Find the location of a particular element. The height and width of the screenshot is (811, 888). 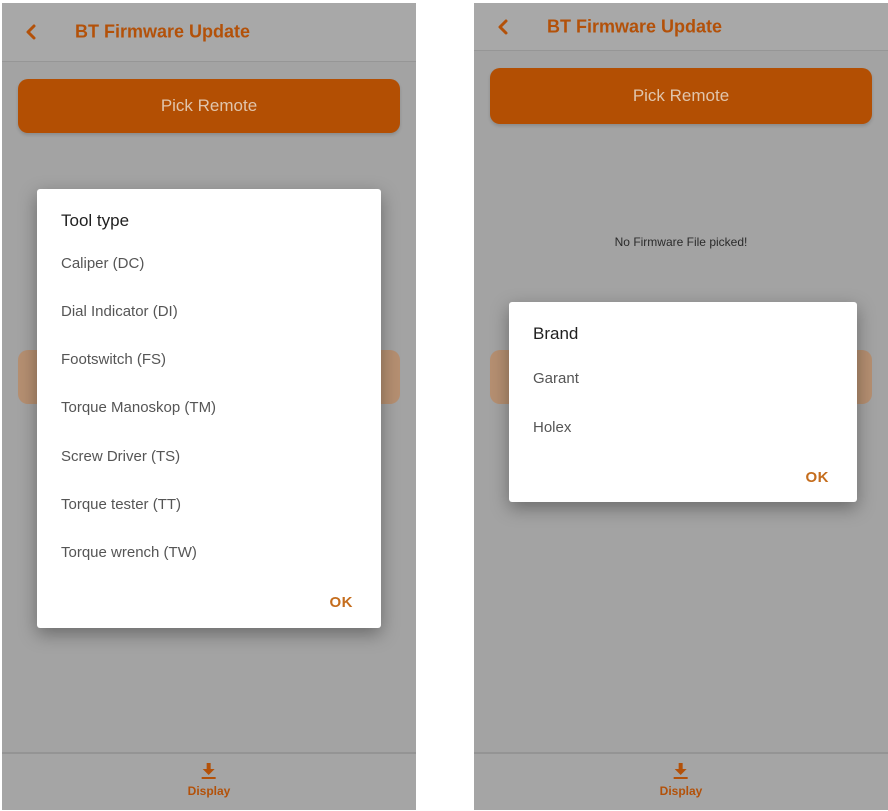

option-footswitch: Footswitch (FS) is located at coordinates (113, 359).